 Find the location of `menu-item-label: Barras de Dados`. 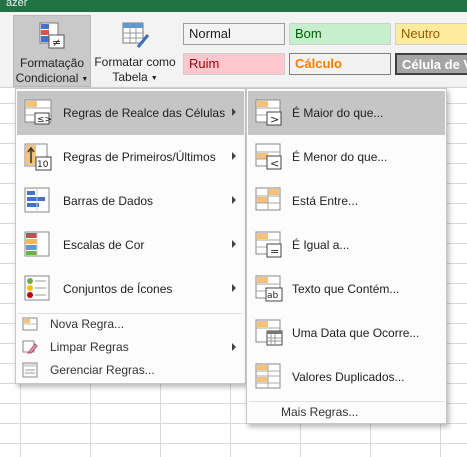

menu-item-label: Barras de Dados is located at coordinates (108, 201).